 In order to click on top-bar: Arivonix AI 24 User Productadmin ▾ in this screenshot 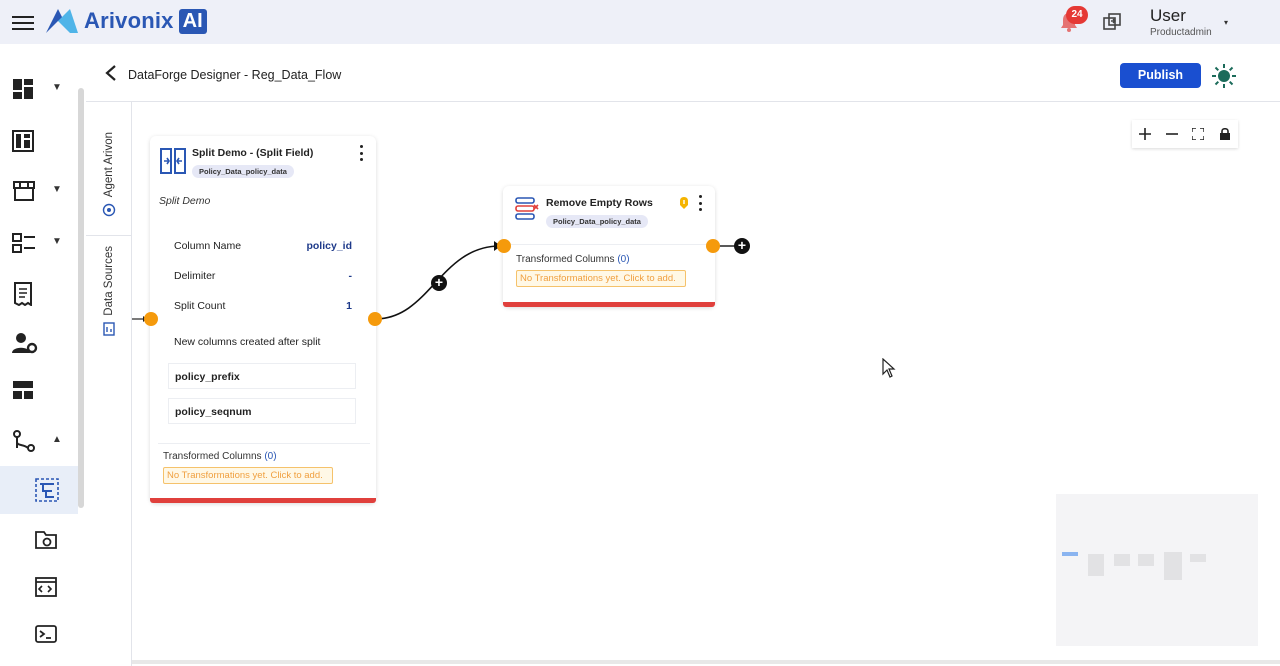, I will do `click(640, 22)`.